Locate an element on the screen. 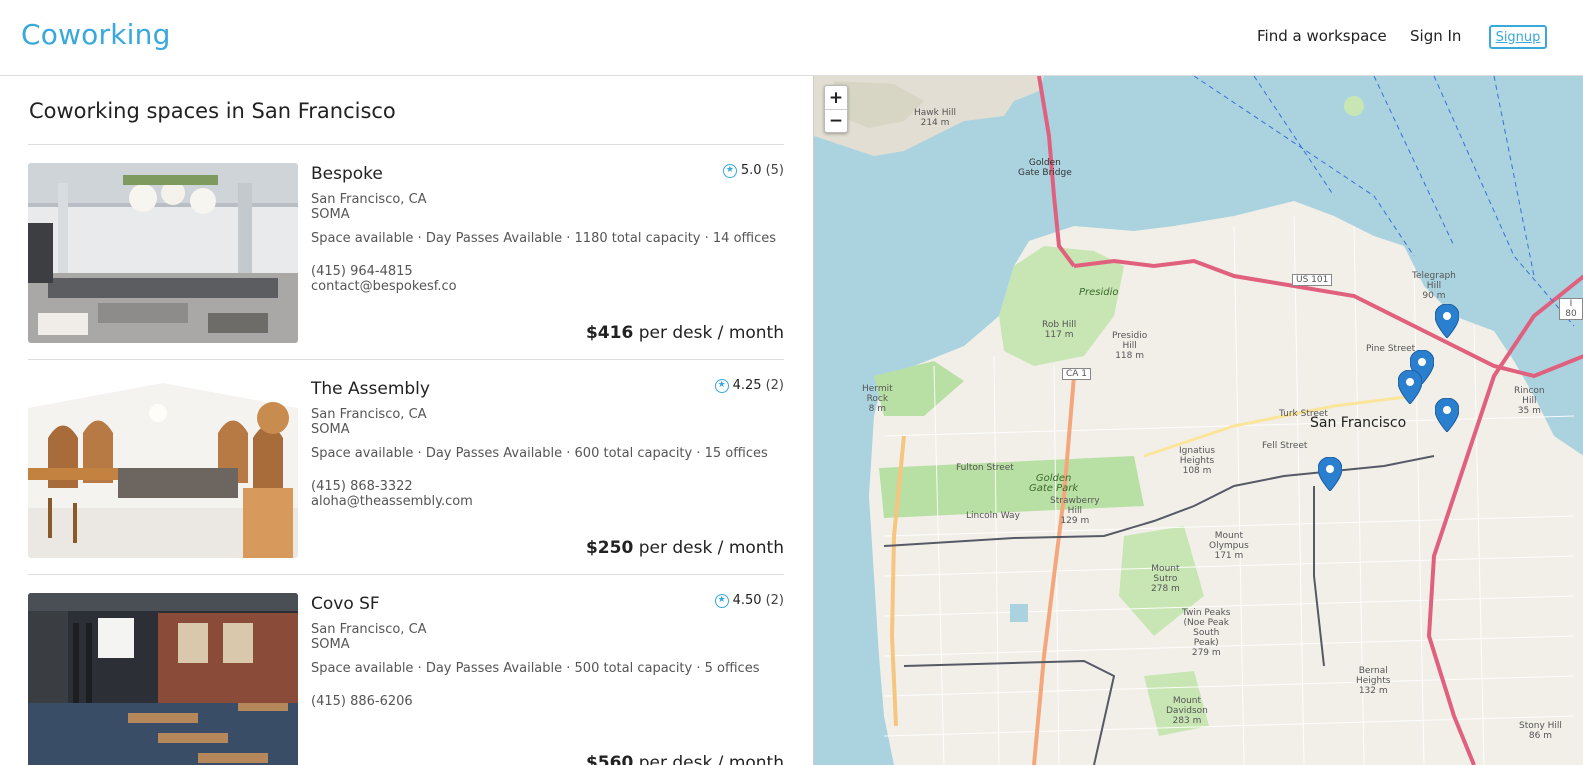  highway-shield: I 80 is located at coordinates (1571, 309).